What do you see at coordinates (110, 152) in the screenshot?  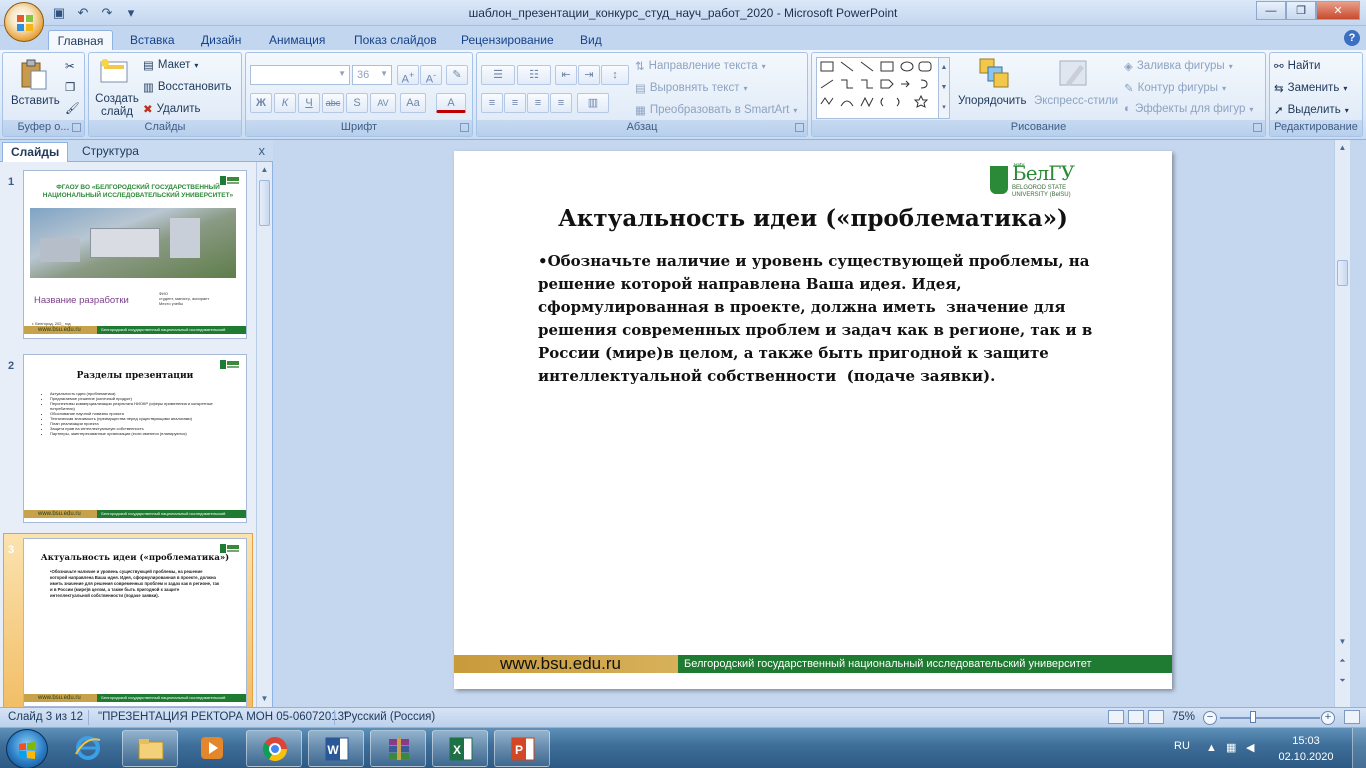 I see `tab-outline: Структура` at bounding box center [110, 152].